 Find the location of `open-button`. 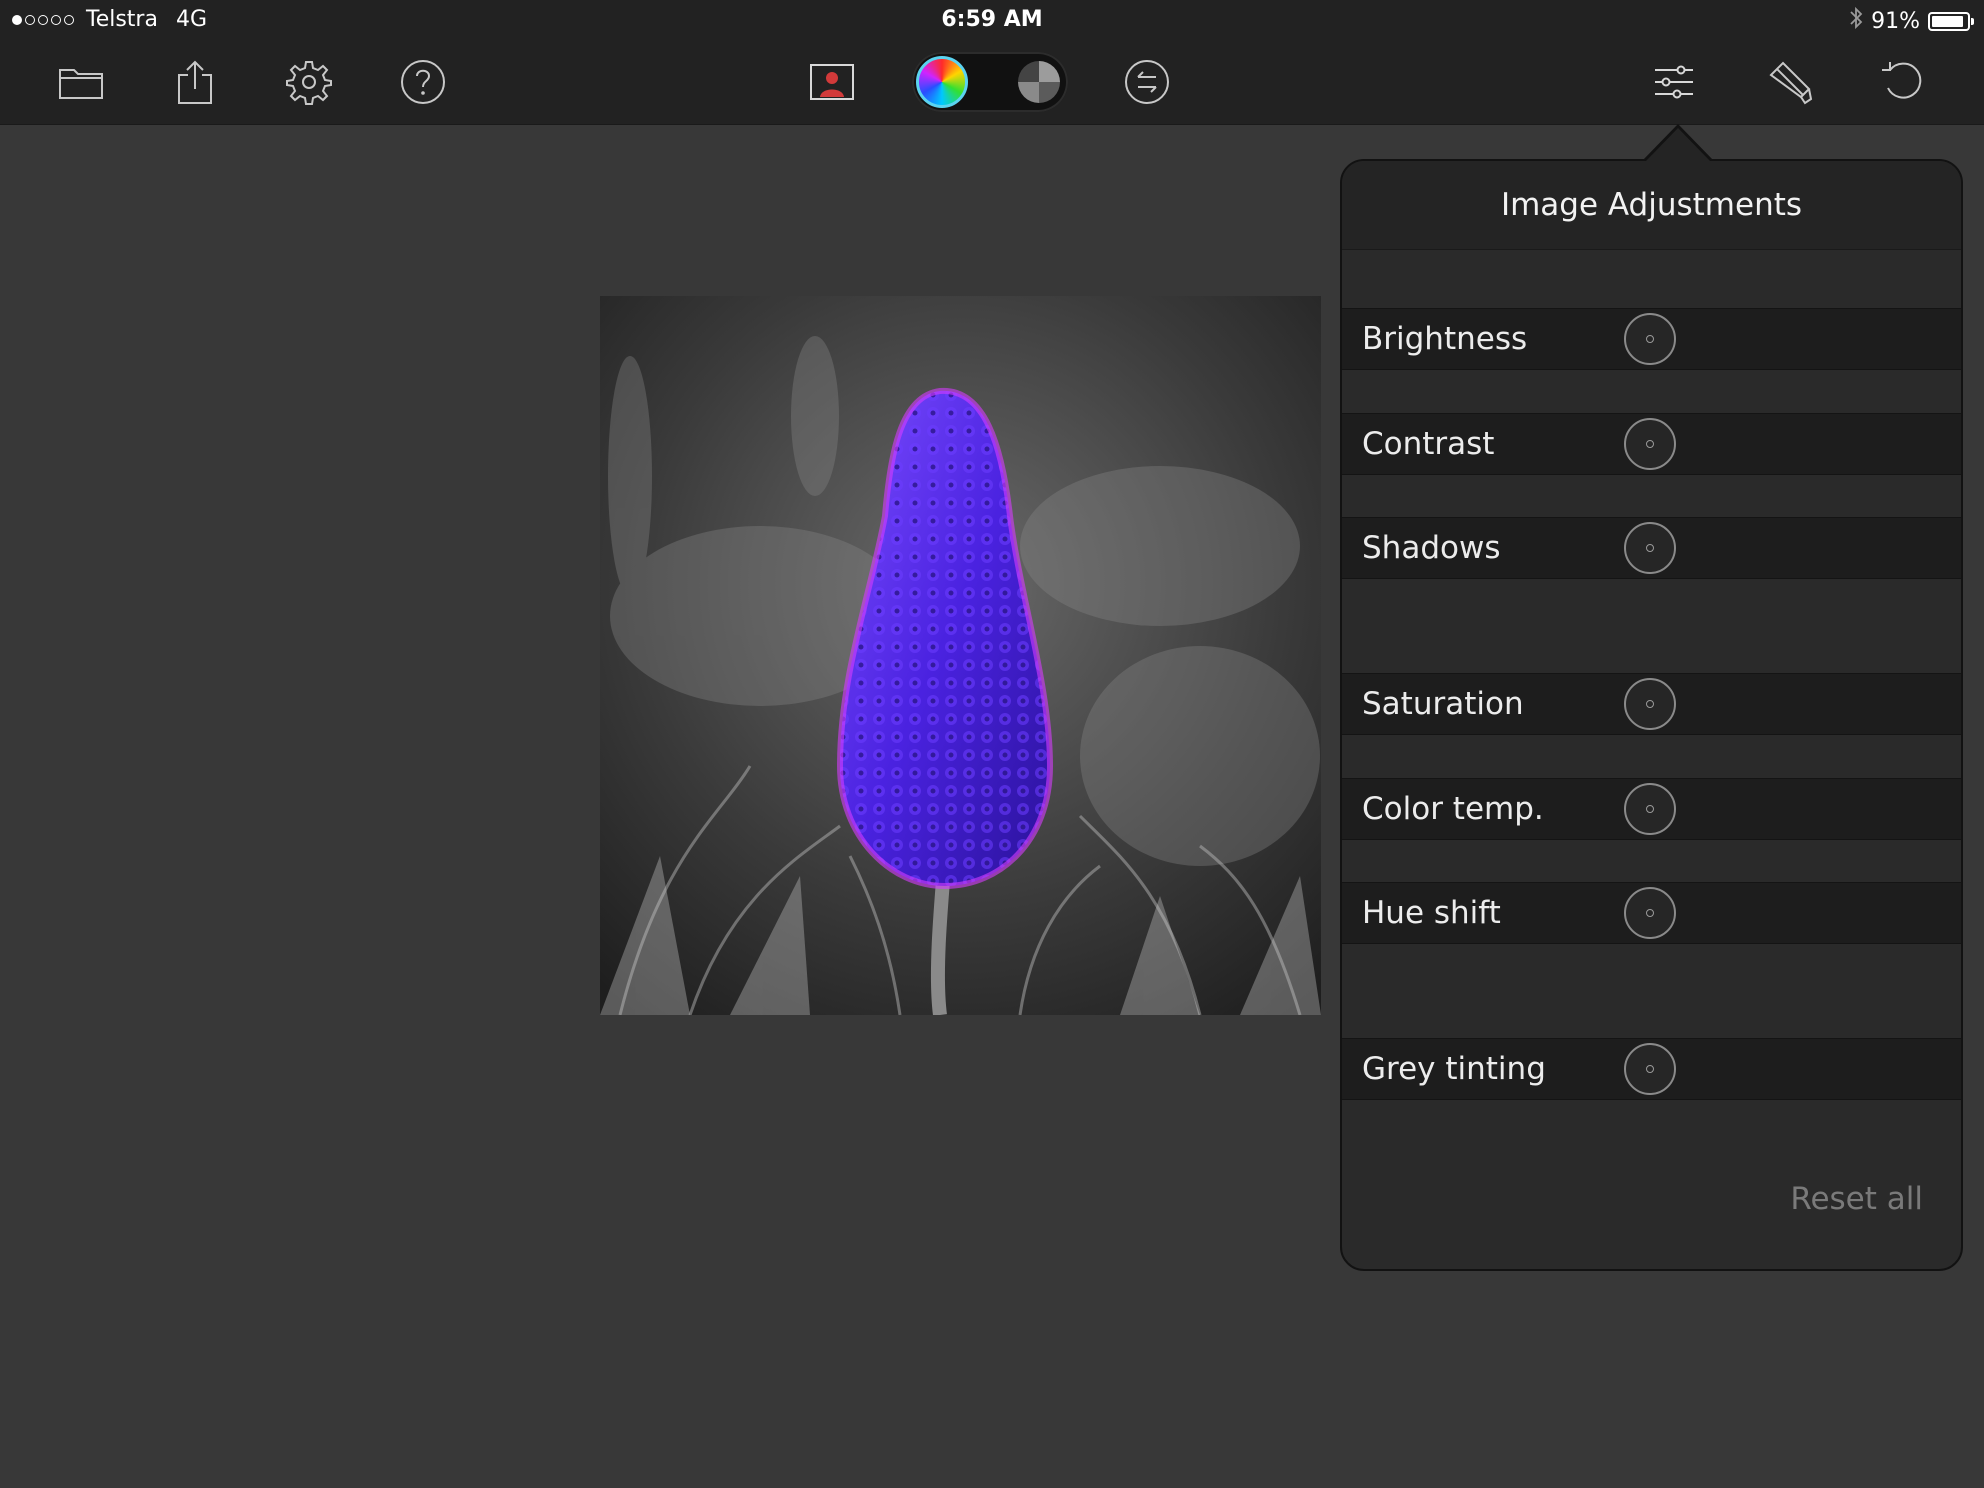

open-button is located at coordinates (81, 82).